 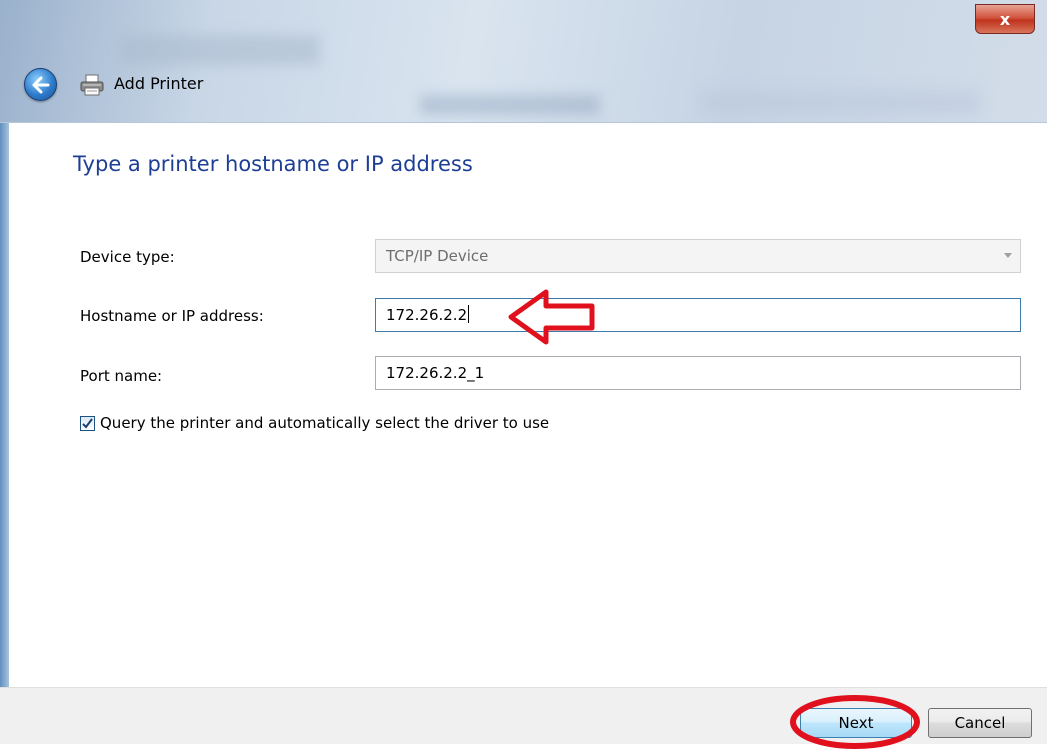 What do you see at coordinates (121, 376) in the screenshot?
I see `port-name-label: Port name:` at bounding box center [121, 376].